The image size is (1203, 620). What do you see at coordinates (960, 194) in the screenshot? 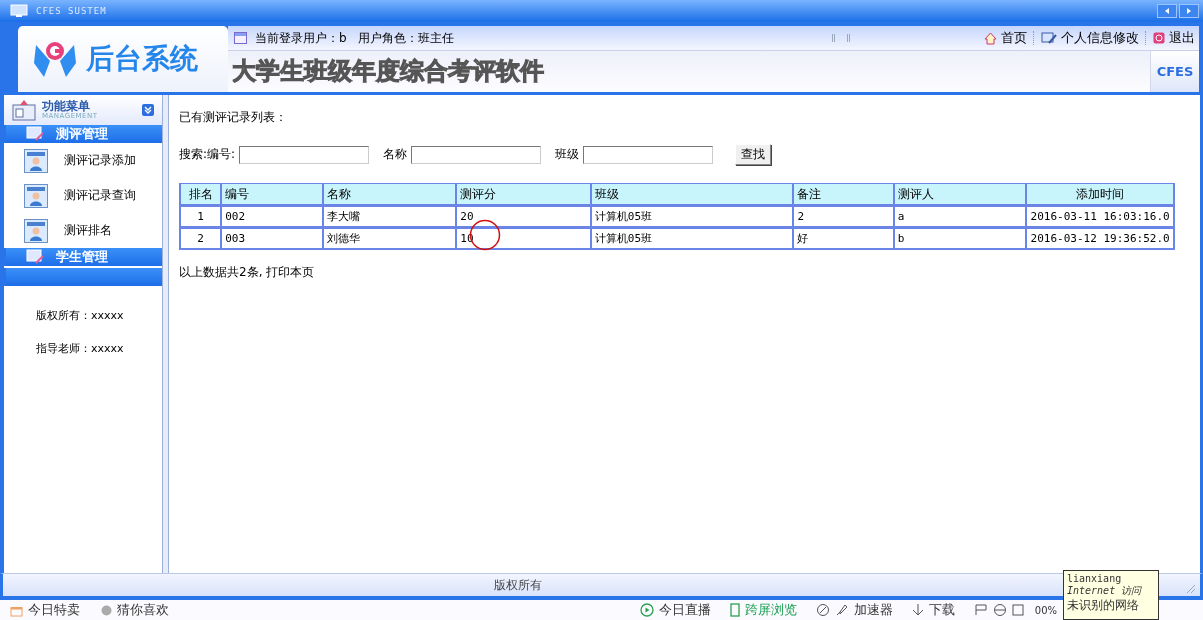
I see `column-header: 测评人` at bounding box center [960, 194].